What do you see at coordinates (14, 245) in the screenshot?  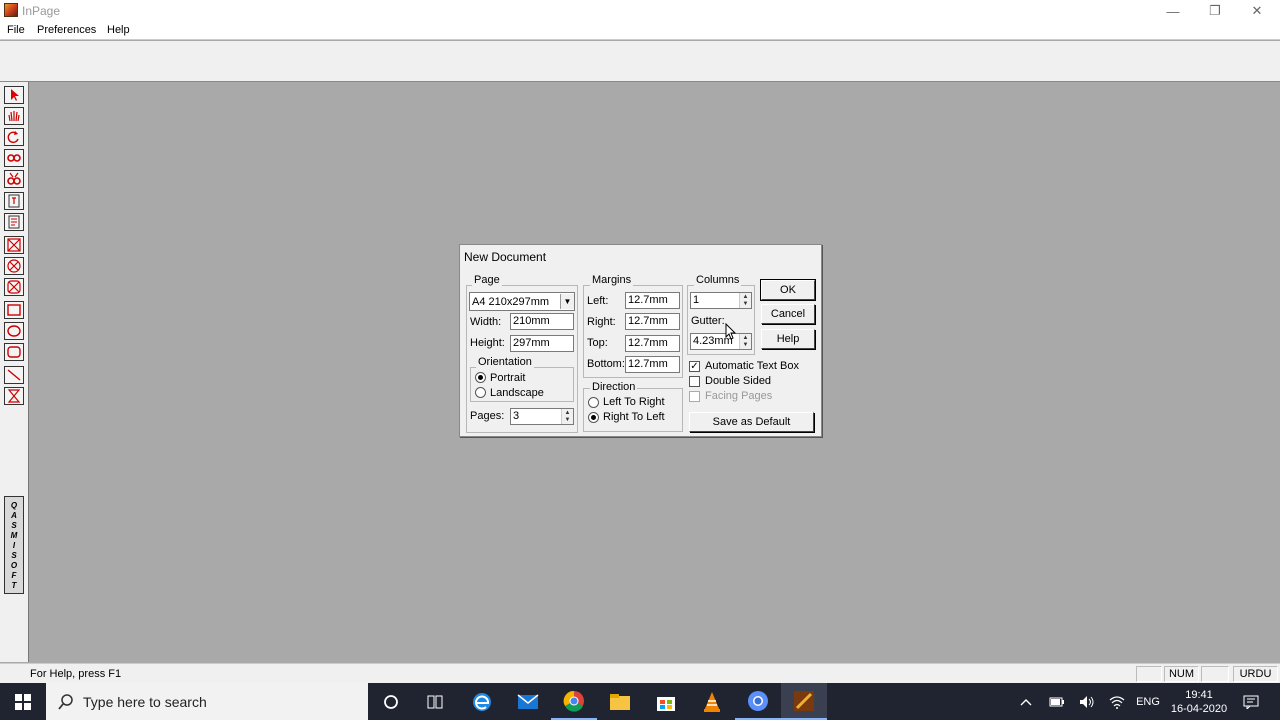 I see `picture-box-tool-icon` at bounding box center [14, 245].